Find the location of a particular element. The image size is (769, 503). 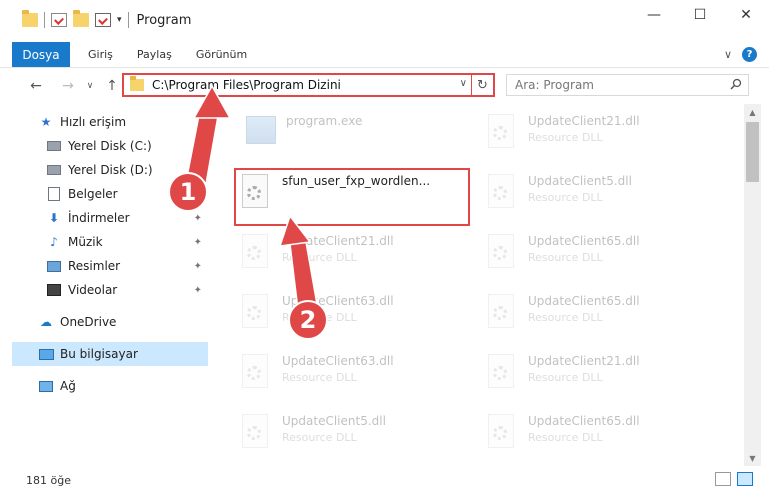

sidebar-item-label: OneDrive is located at coordinates (88, 322).